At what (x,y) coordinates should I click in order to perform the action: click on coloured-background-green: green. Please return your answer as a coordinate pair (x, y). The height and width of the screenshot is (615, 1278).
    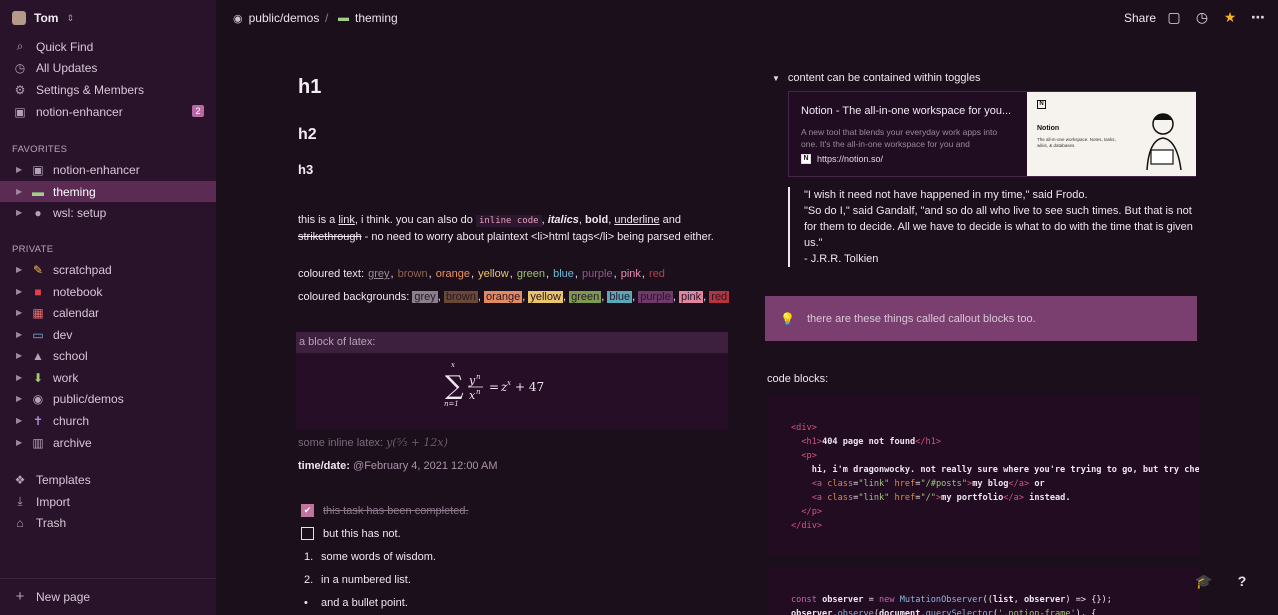
    Looking at the image, I should click on (585, 297).